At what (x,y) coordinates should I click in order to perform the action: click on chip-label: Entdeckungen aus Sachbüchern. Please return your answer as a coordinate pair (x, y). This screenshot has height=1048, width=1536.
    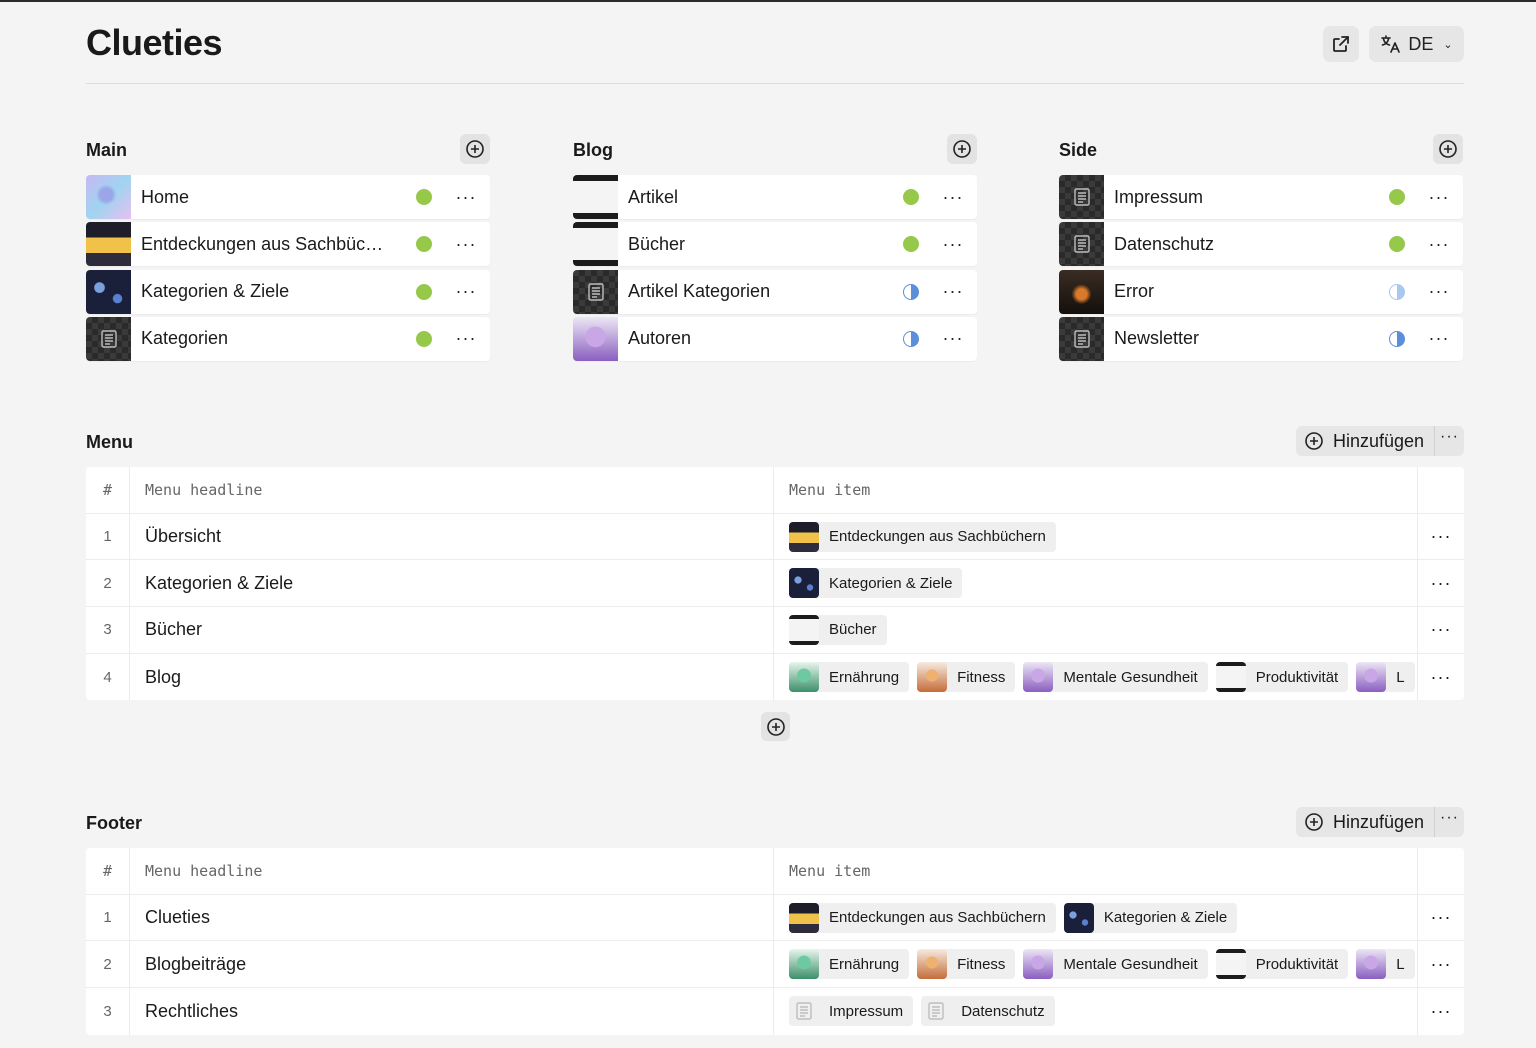
    Looking at the image, I should click on (937, 918).